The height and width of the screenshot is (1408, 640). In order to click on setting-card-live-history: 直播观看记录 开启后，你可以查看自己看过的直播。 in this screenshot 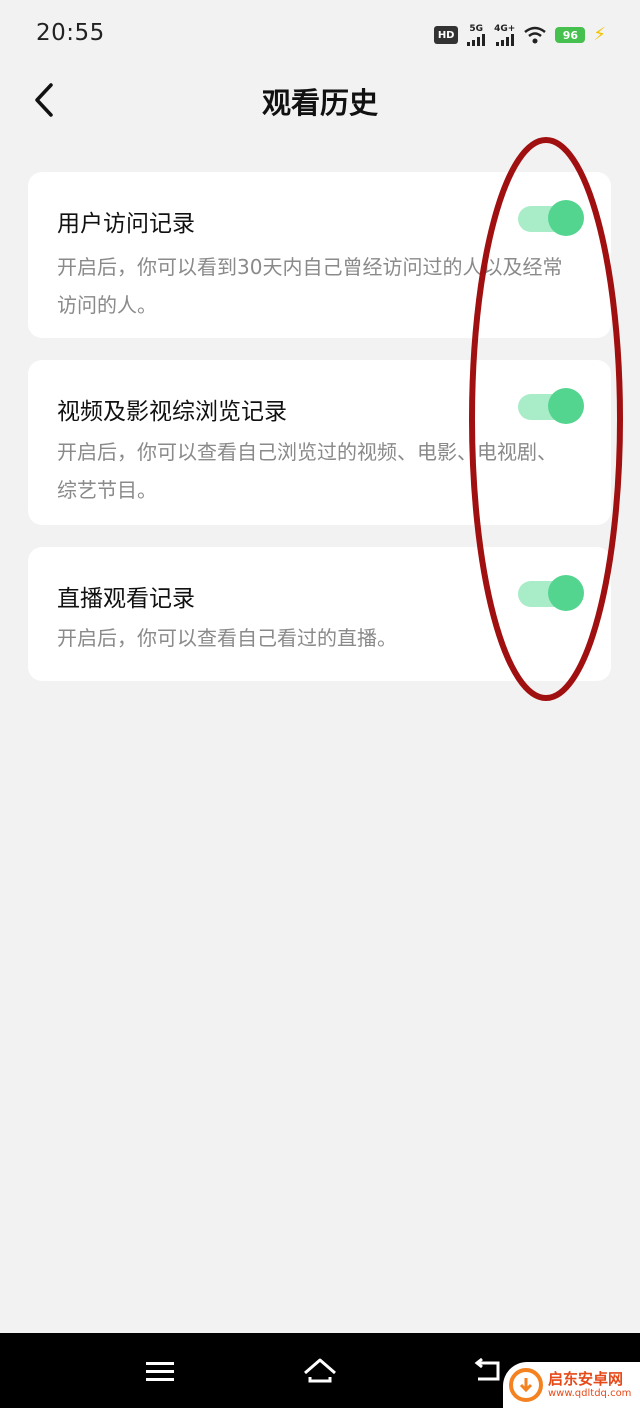, I will do `click(319, 614)`.